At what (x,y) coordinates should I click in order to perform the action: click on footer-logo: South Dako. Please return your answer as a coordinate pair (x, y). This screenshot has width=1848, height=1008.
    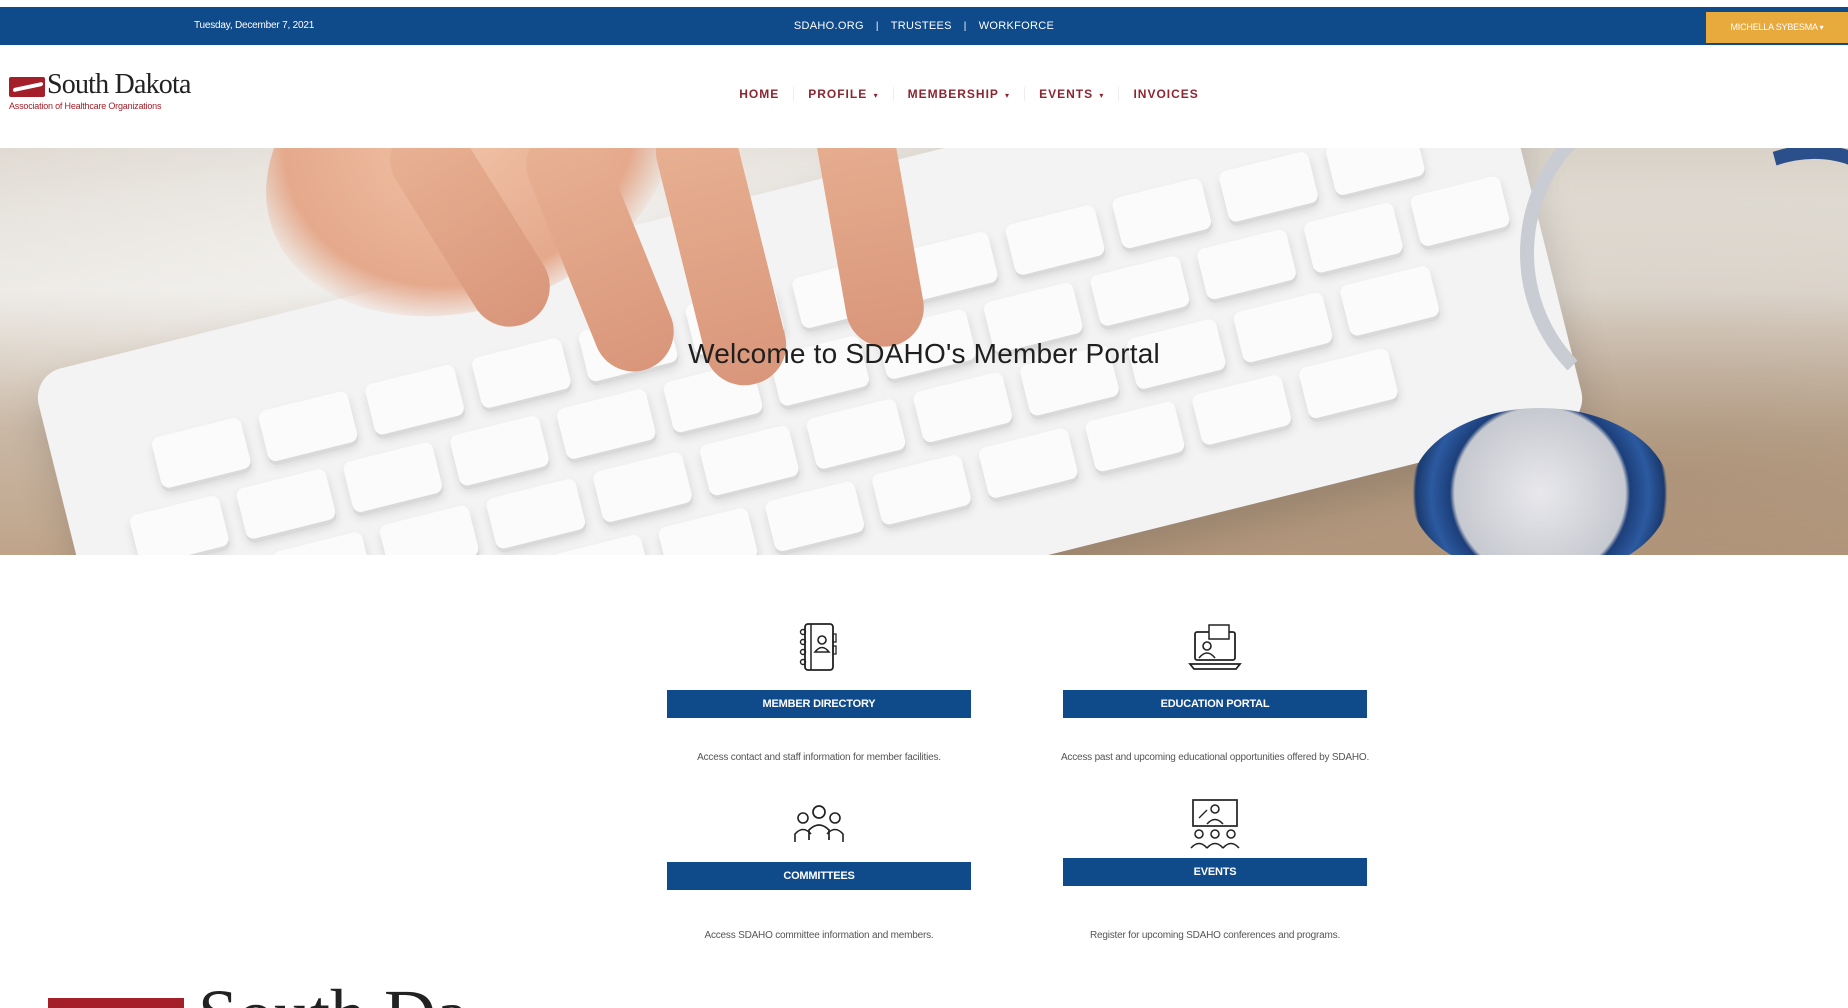
    Looking at the image, I should click on (258, 997).